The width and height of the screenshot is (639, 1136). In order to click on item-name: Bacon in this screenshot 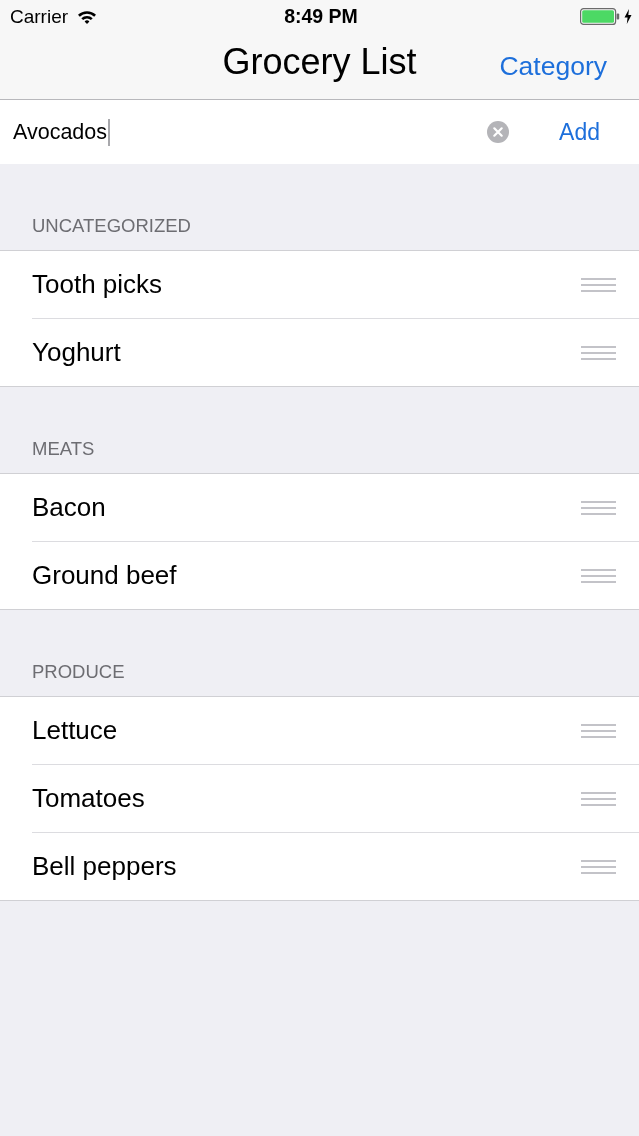, I will do `click(69, 507)`.